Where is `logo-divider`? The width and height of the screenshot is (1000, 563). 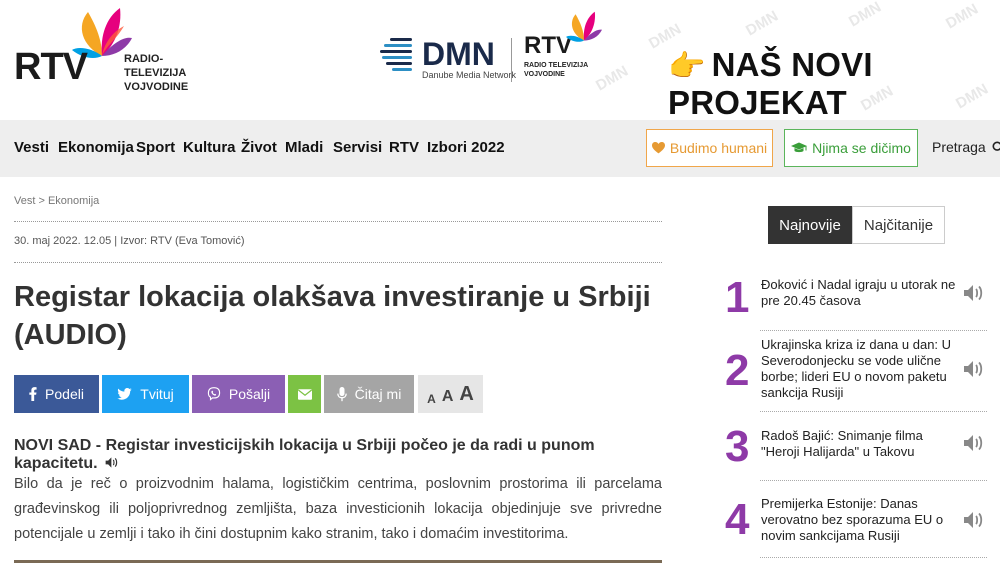 logo-divider is located at coordinates (511, 60).